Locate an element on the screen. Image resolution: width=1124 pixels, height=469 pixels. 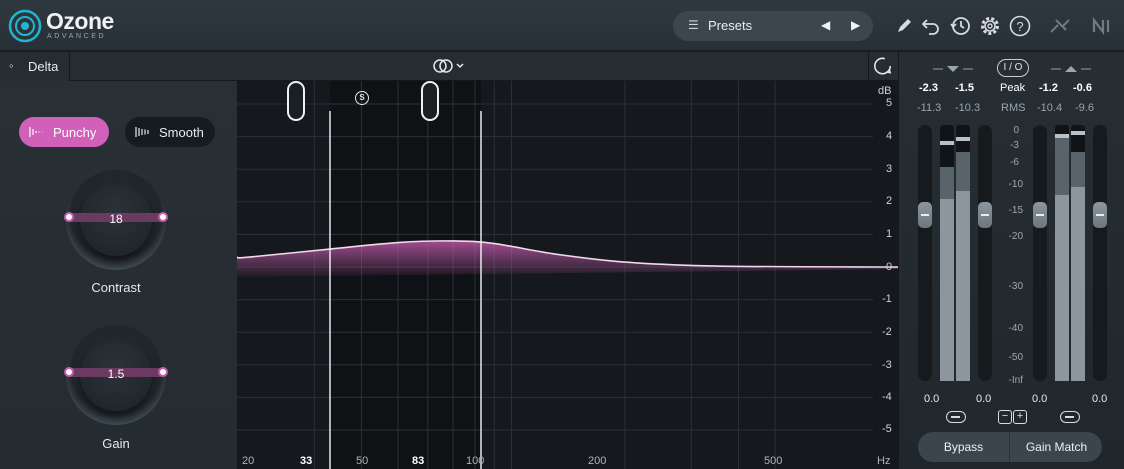
x-label-20: 20 is located at coordinates (248, 461).